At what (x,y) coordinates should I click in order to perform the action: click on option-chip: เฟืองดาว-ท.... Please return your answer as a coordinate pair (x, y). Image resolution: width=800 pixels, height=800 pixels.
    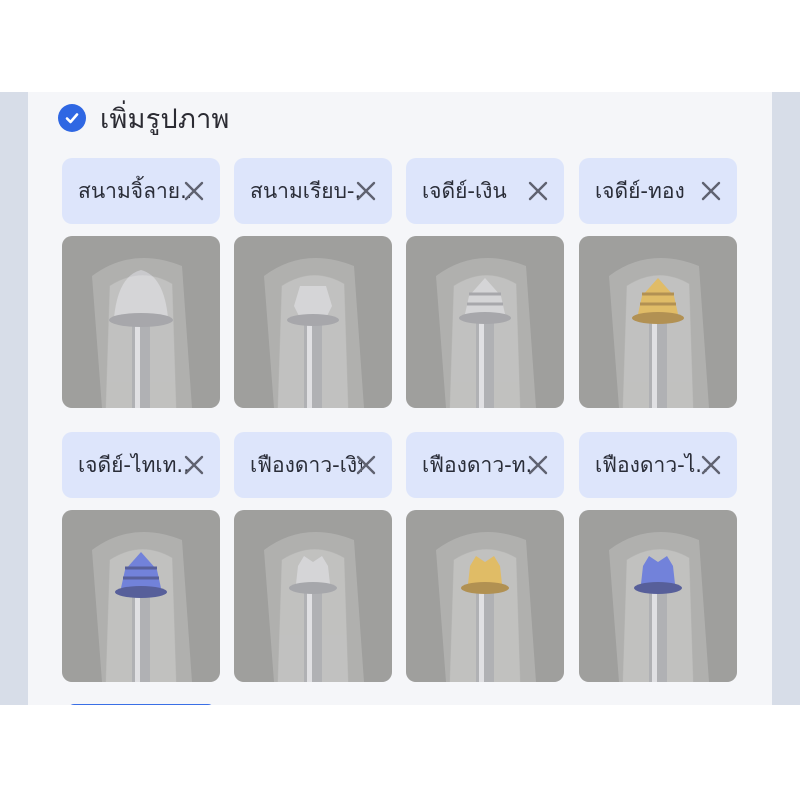
    Looking at the image, I should click on (485, 465).